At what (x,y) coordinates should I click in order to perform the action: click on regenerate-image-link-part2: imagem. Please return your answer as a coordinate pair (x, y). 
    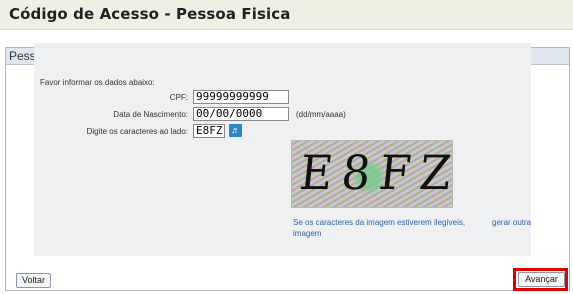
    Looking at the image, I should click on (307, 233).